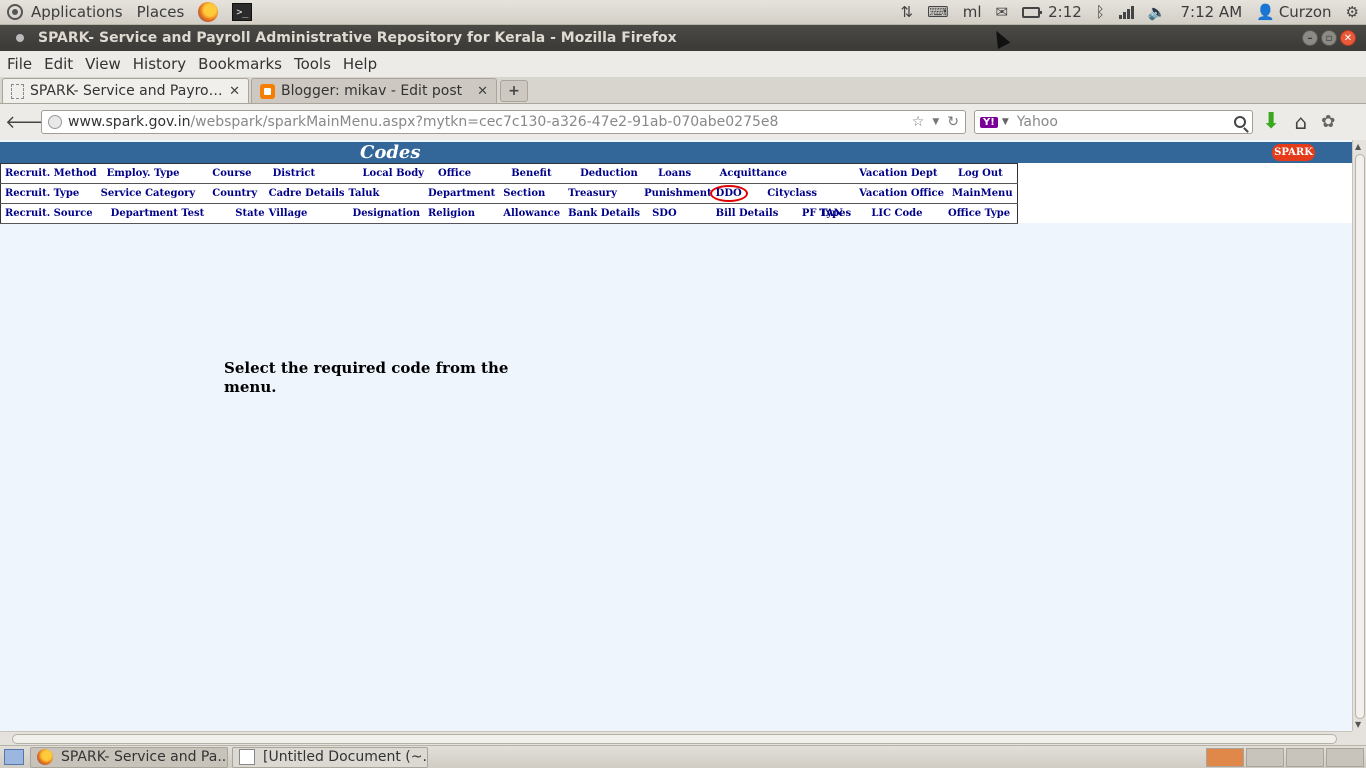 This screenshot has height=768, width=1366. Describe the element at coordinates (680, 173) in the screenshot. I see `menu-link-loans: Loans` at that location.